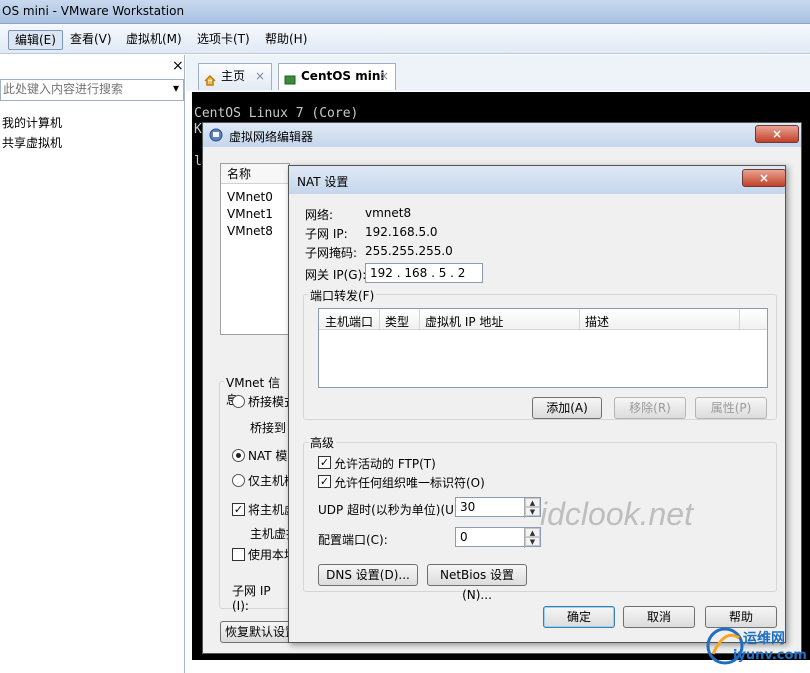  Describe the element at coordinates (326, 234) in the screenshot. I see `subnet-ip-label: 子网 IP:` at that location.